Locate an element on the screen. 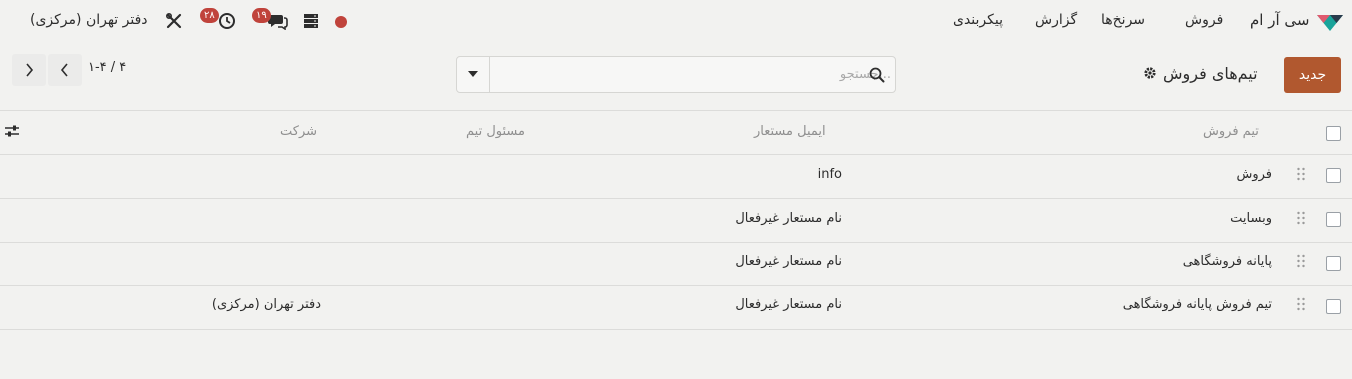 This screenshot has width=1352, height=379. menu-item-configuration: پیکربندی is located at coordinates (978, 20).